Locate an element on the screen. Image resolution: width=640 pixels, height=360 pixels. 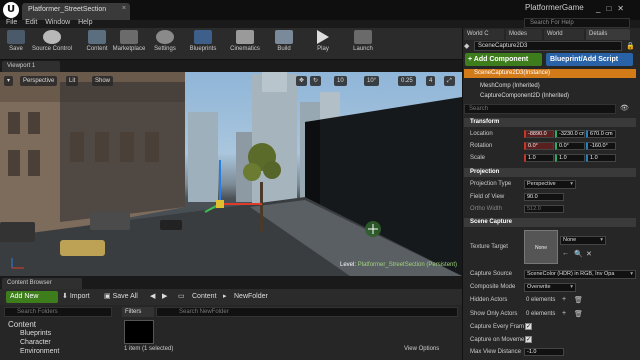
scale-y-field: 1.0 is located at coordinates (570, 158).